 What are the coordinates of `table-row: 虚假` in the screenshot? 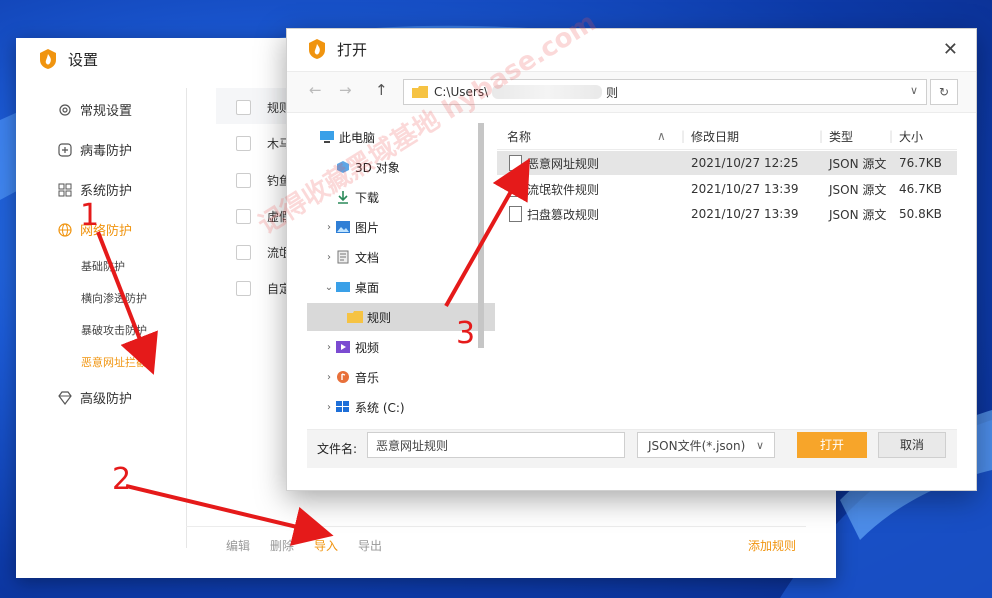 It's located at (263, 216).